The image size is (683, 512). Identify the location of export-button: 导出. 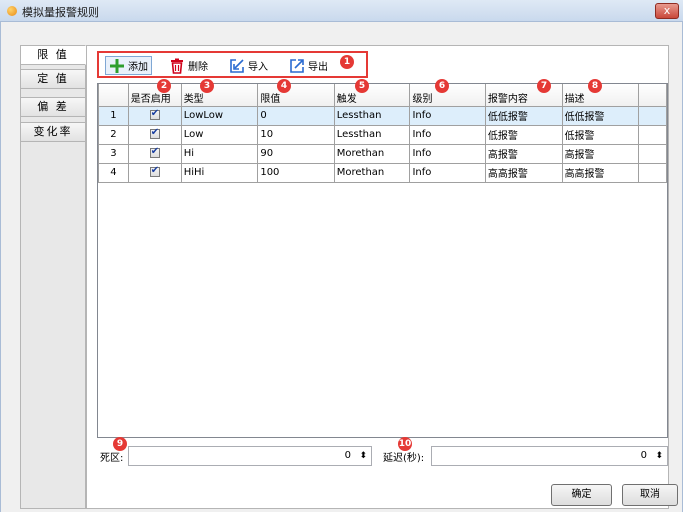
(308, 65).